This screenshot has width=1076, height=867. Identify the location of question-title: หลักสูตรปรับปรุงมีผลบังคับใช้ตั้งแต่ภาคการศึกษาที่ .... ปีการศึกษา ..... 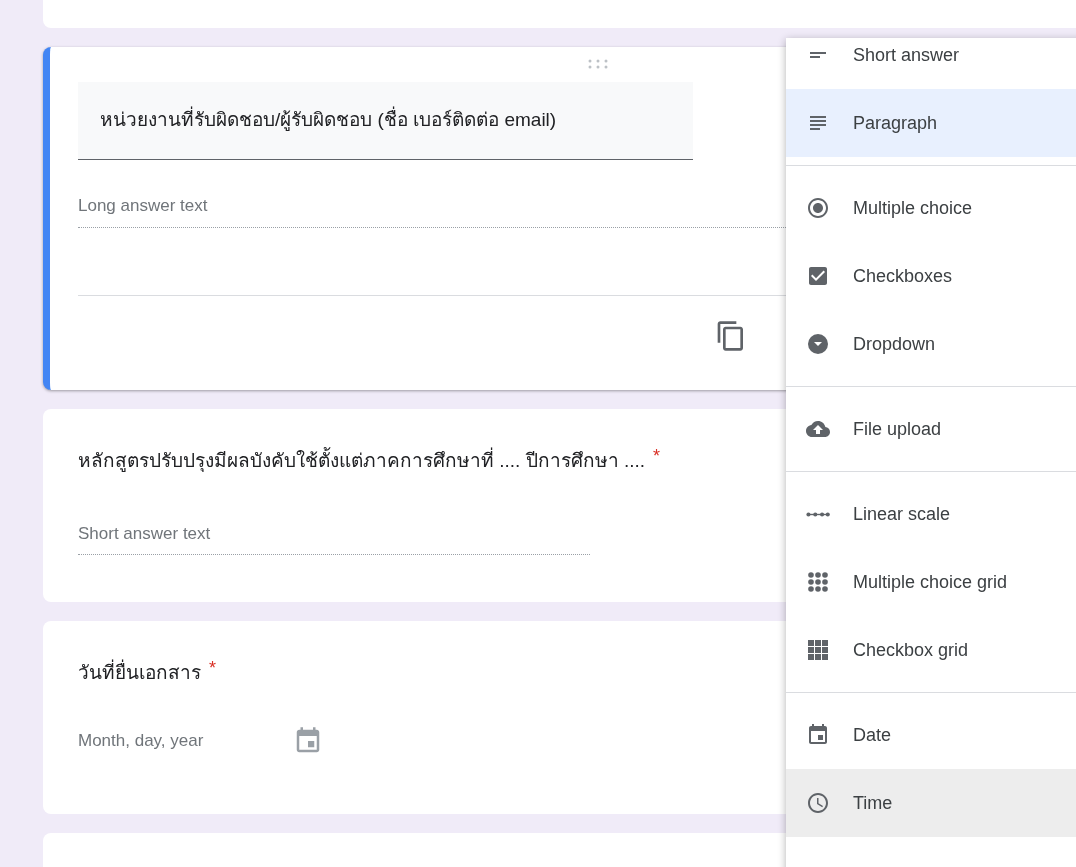
(362, 461).